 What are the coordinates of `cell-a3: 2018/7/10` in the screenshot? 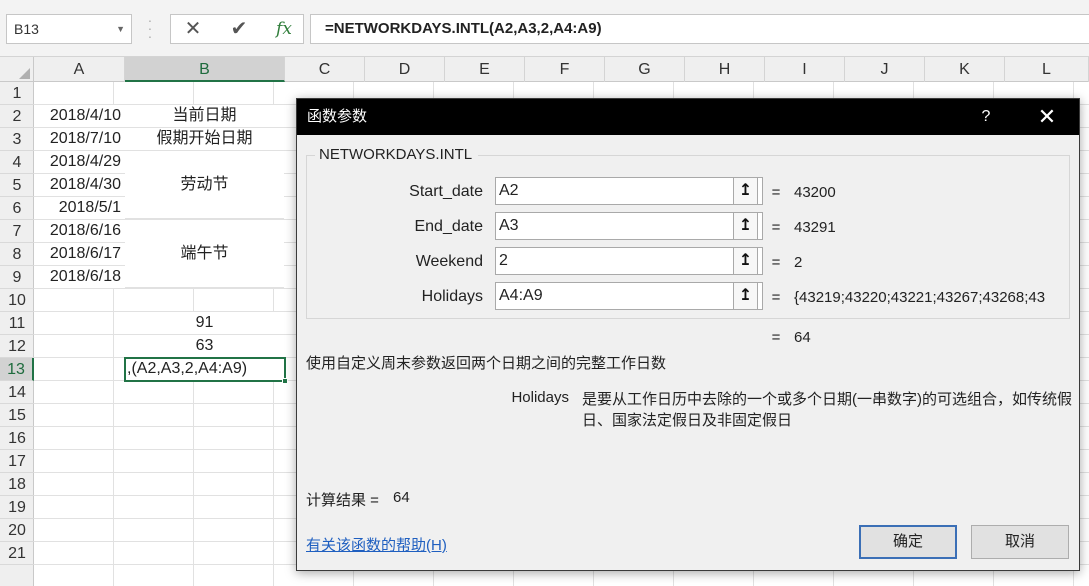 It's located at (79, 139).